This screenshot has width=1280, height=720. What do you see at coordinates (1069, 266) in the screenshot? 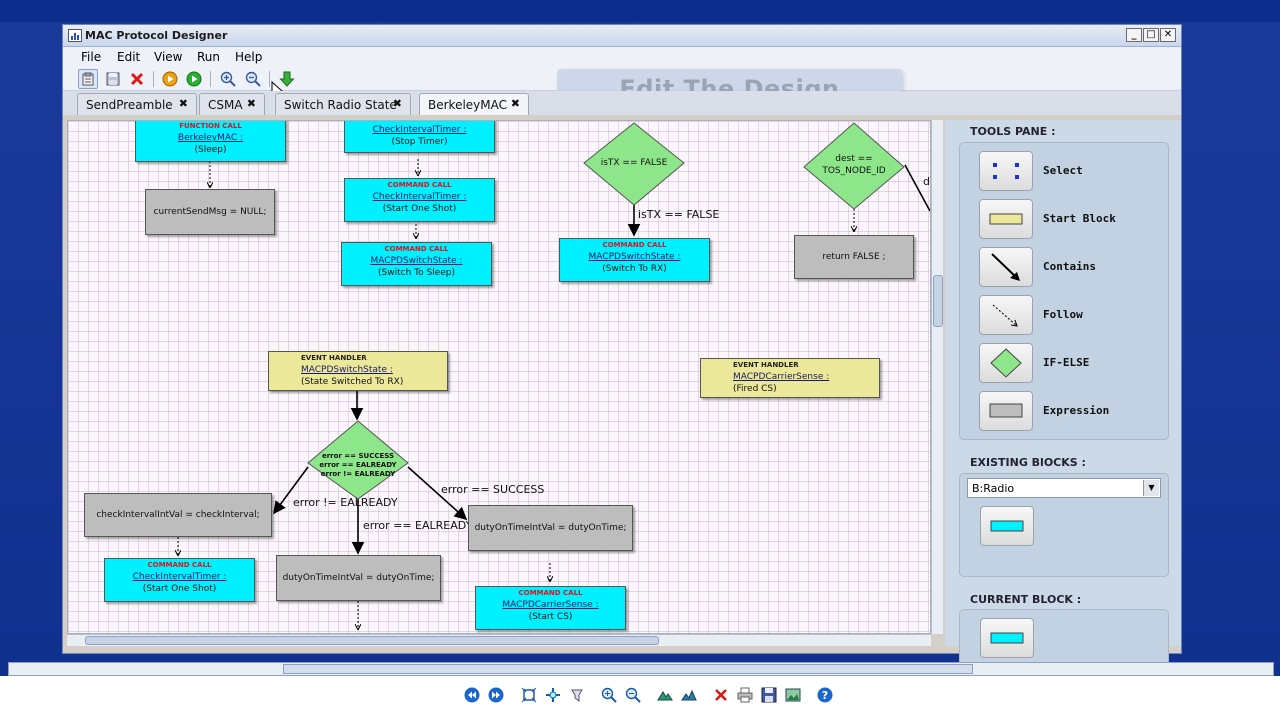
I see `tool-label: Contains` at bounding box center [1069, 266].